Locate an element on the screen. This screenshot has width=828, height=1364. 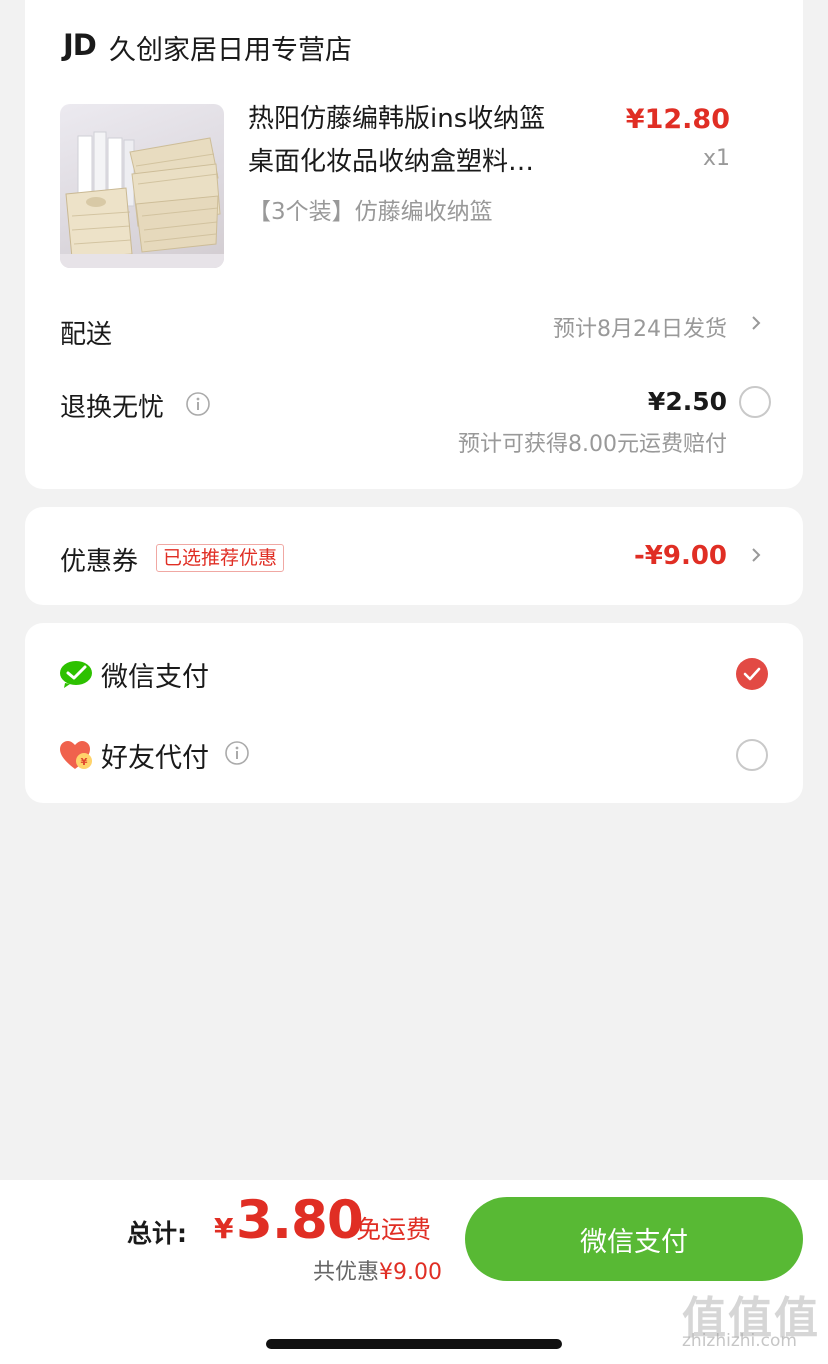
product-thumbnail is located at coordinates (142, 186).